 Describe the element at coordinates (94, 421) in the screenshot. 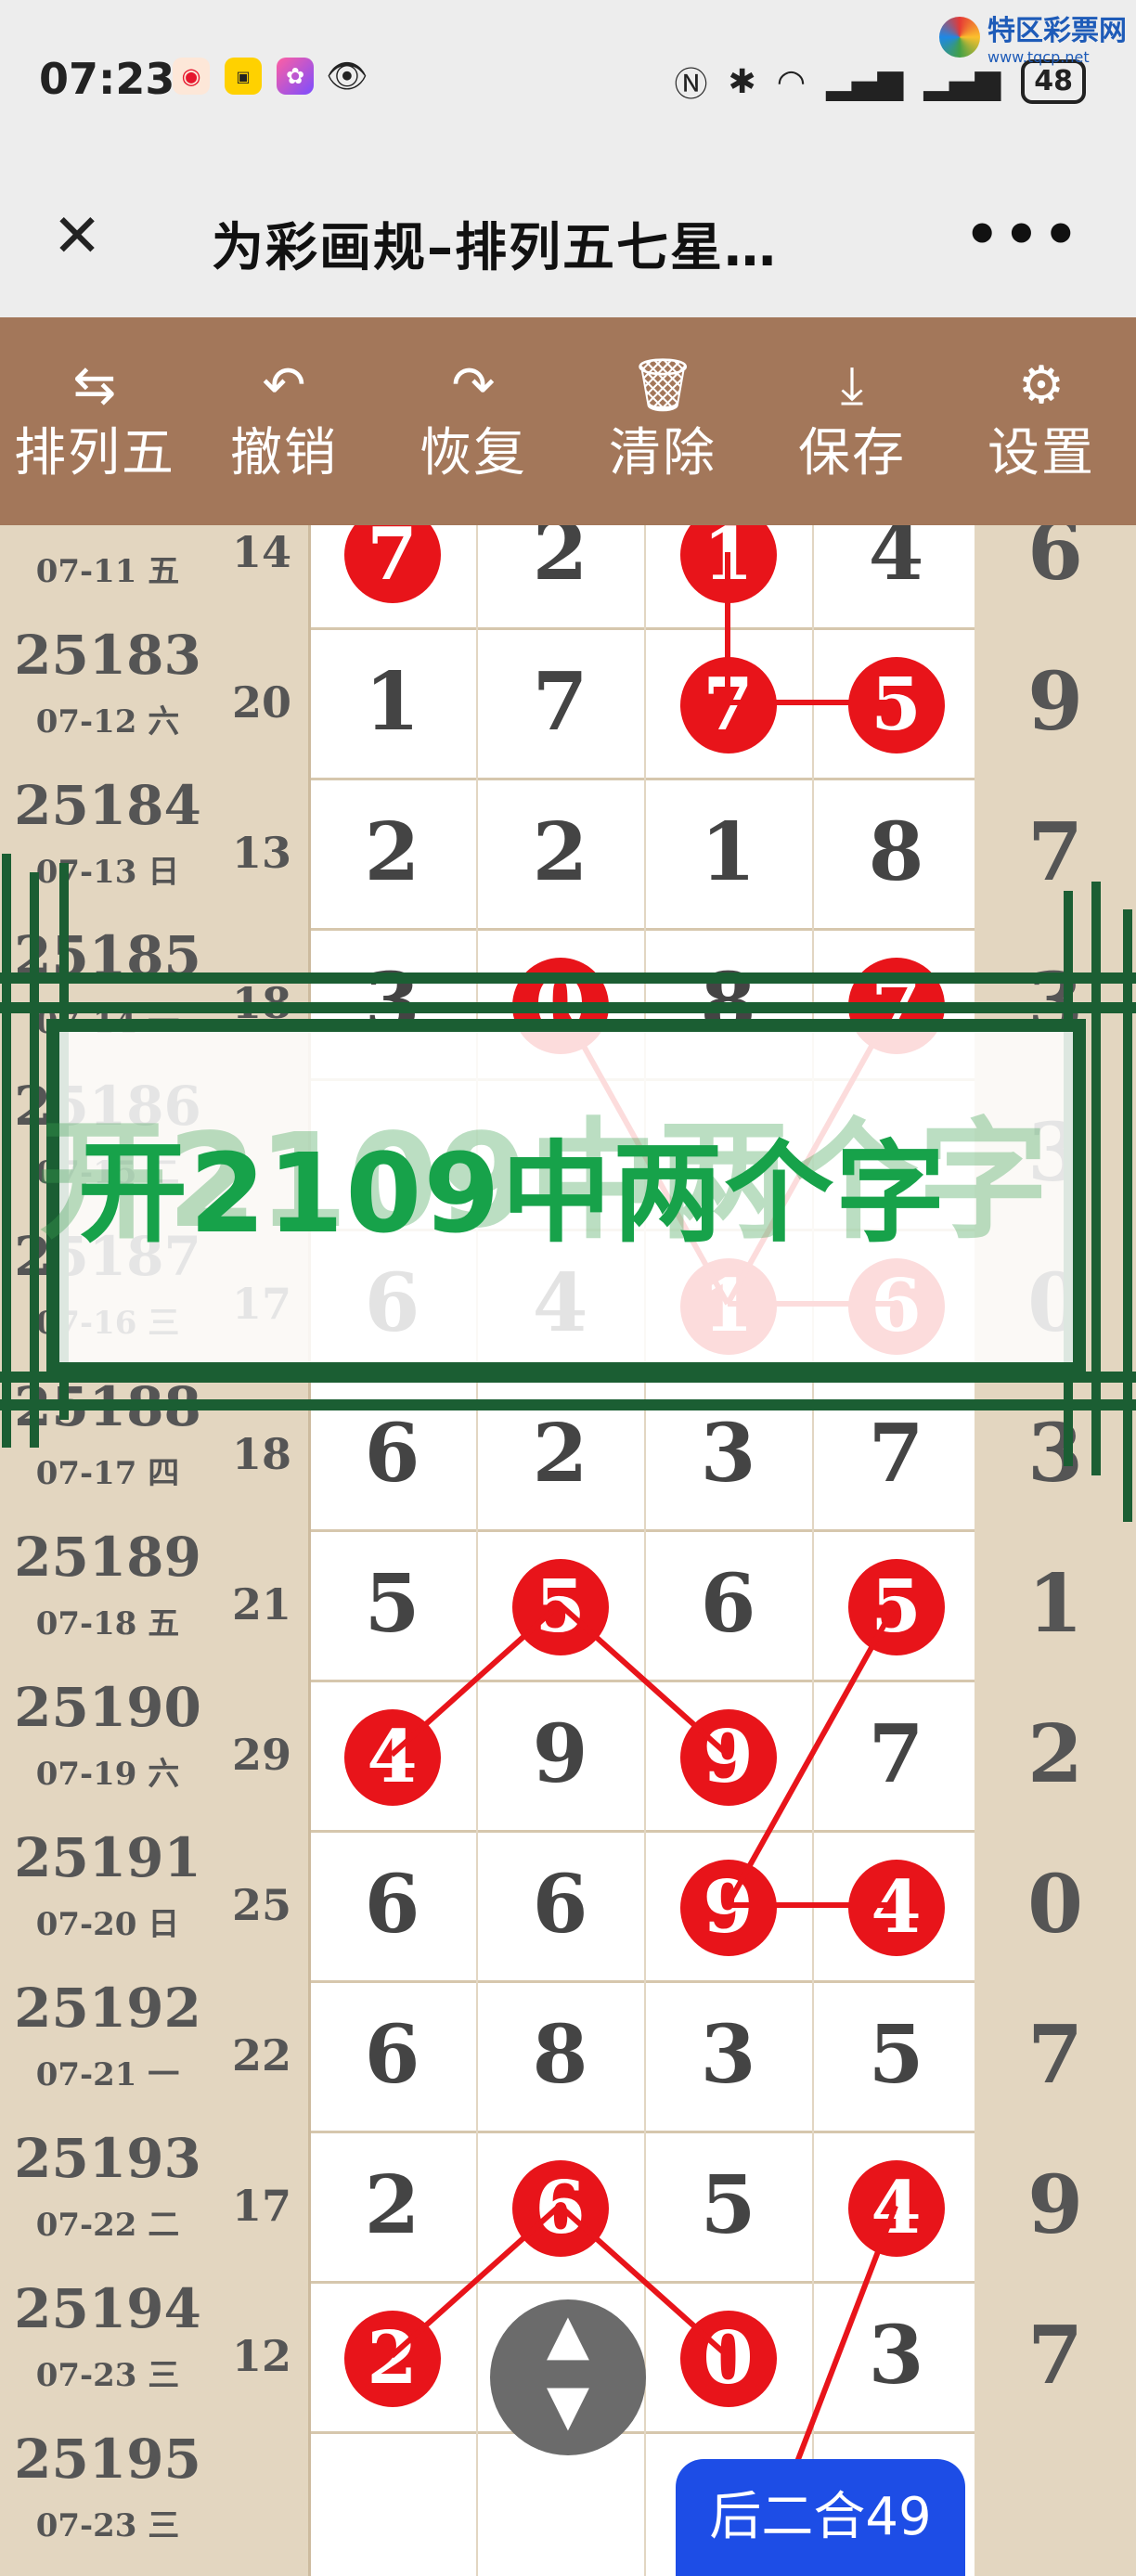

I see `toolbar-item-game-type: ⇆ 排列五` at that location.